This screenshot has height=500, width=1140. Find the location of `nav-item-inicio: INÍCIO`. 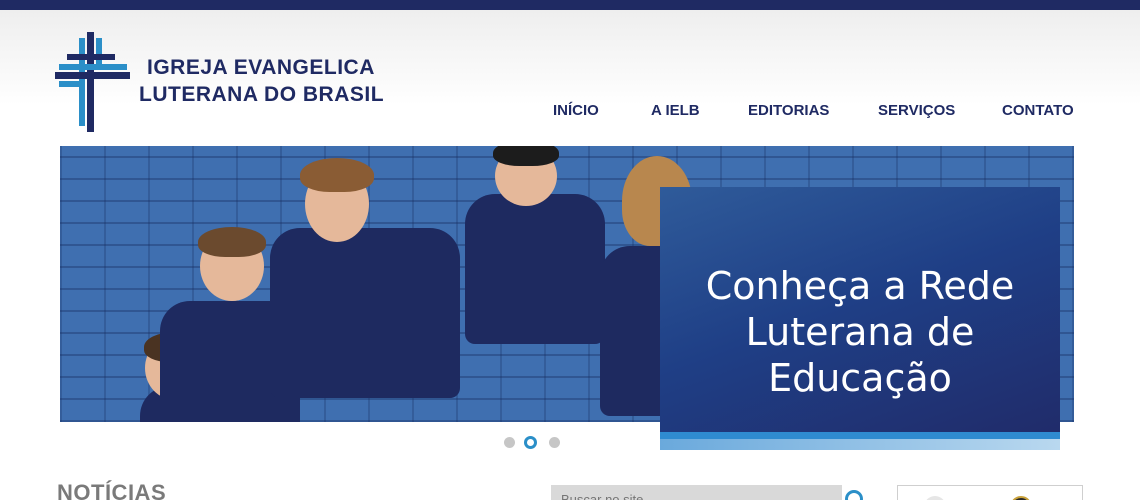

nav-item-inicio: INÍCIO is located at coordinates (576, 110).